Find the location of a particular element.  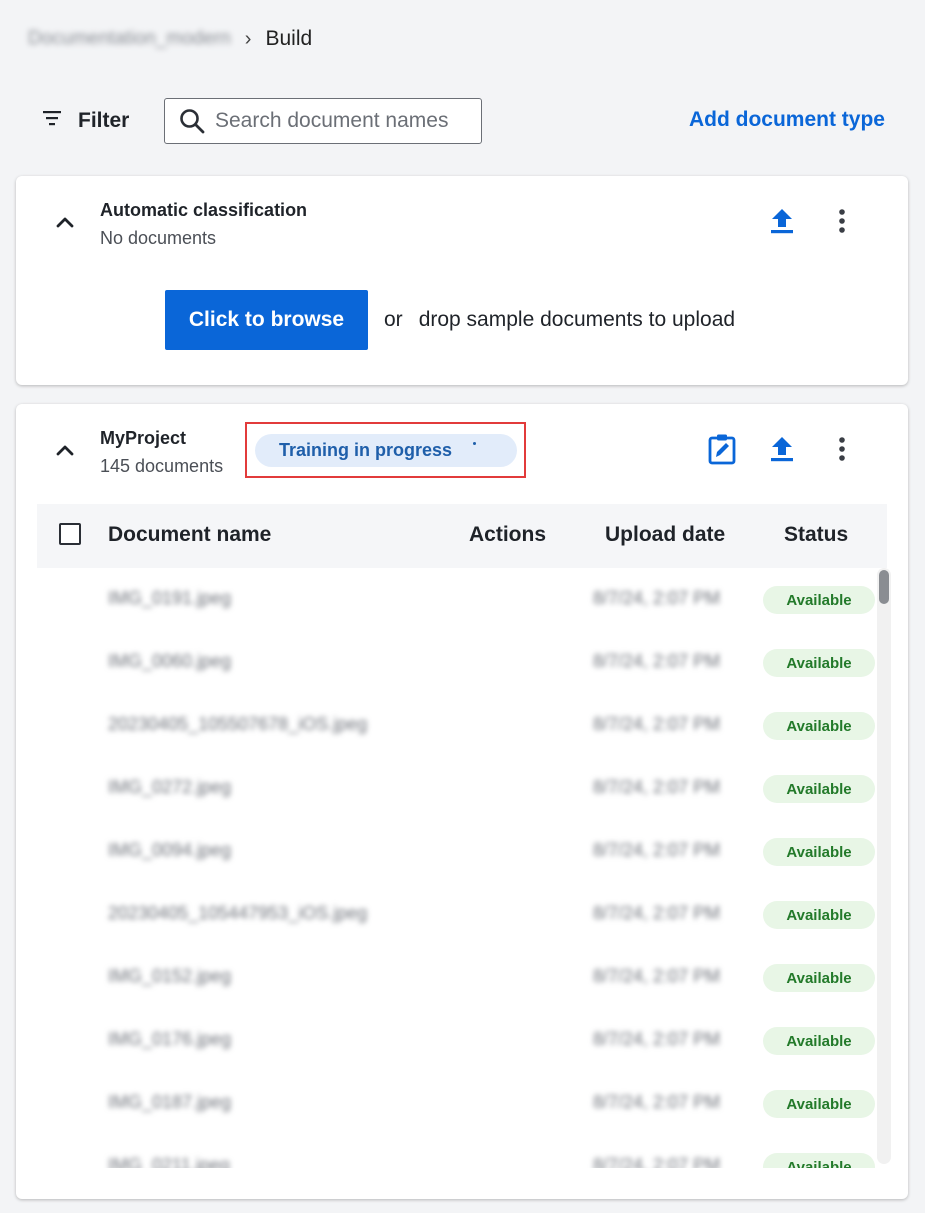

more-options-project-button is located at coordinates (842, 451).